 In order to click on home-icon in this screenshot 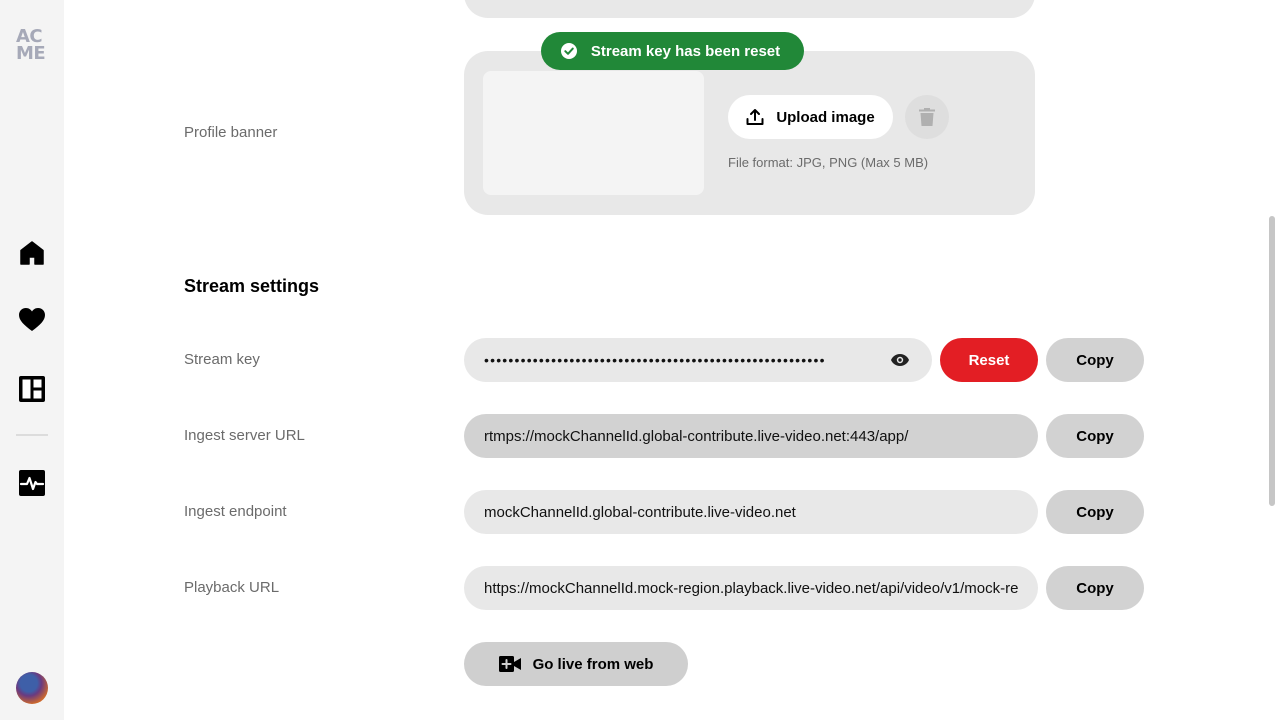, I will do `click(32, 253)`.